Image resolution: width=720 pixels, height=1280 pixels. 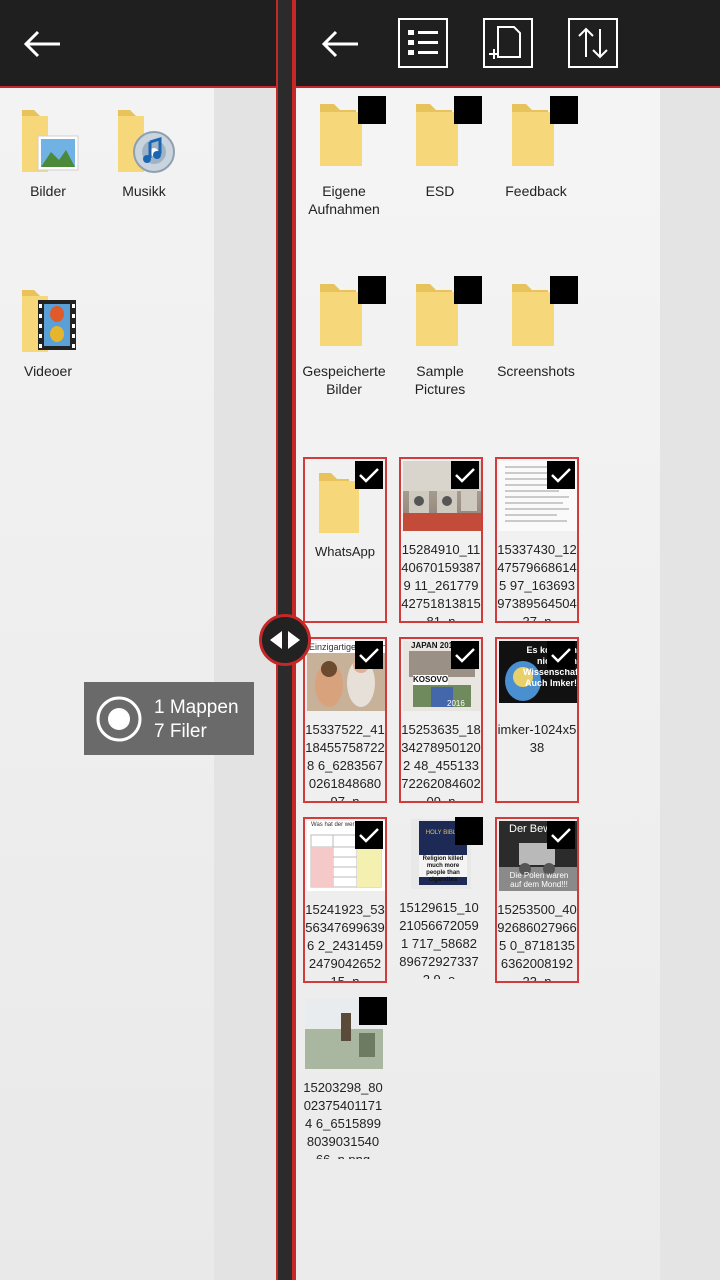 I want to click on pictures-folder-icon, so click(x=48, y=139).